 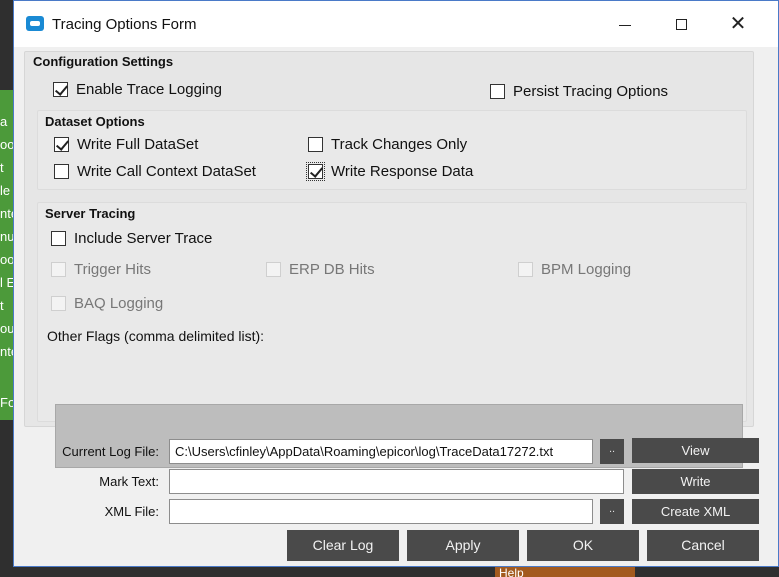 I want to click on close-icon: ✕, so click(x=738, y=24).